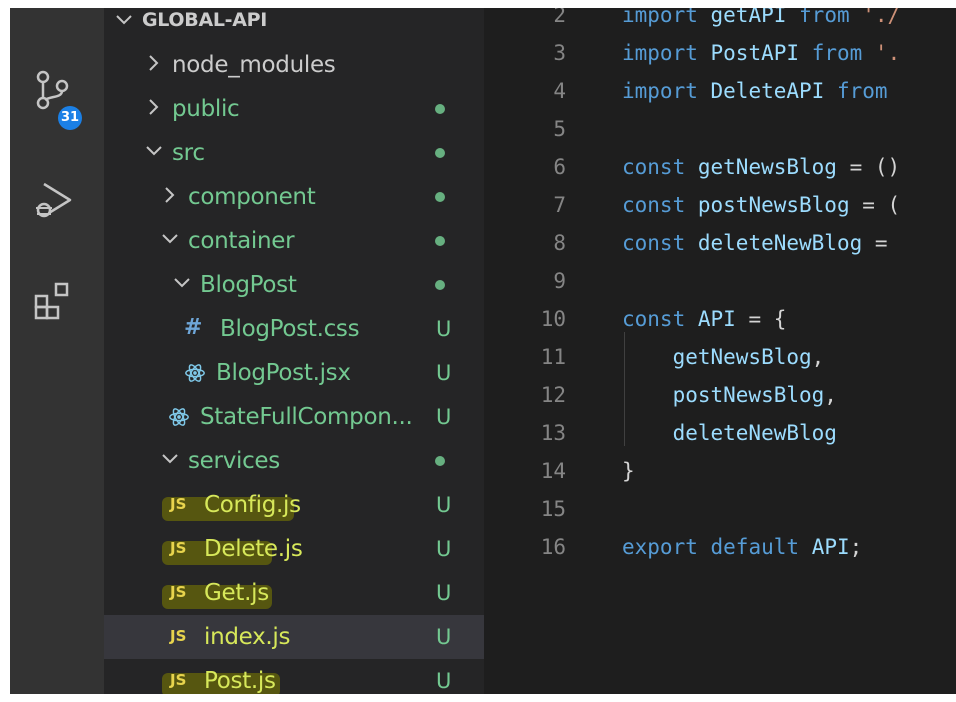  Describe the element at coordinates (294, 637) in the screenshot. I see `tree-file-index-js: JS index.js U` at that location.